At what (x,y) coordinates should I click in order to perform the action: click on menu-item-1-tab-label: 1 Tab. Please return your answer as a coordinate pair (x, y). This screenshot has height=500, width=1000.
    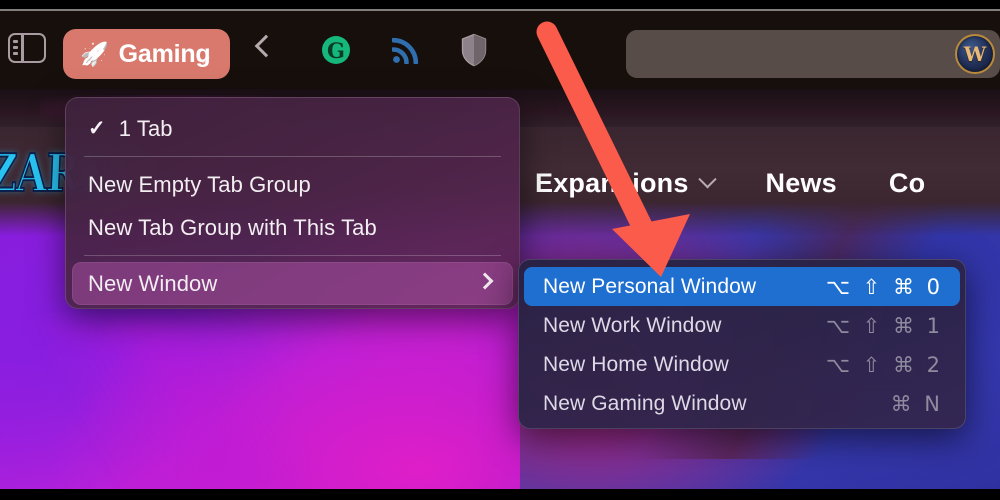
    Looking at the image, I should click on (145, 128).